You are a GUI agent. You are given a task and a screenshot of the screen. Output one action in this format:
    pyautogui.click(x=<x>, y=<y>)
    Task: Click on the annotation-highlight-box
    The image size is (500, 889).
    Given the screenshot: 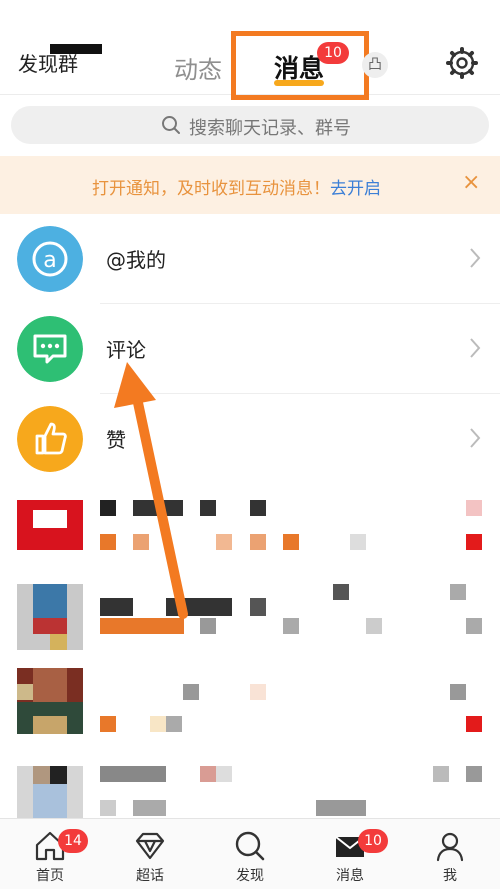 What is the action you would take?
    pyautogui.click(x=300, y=65)
    